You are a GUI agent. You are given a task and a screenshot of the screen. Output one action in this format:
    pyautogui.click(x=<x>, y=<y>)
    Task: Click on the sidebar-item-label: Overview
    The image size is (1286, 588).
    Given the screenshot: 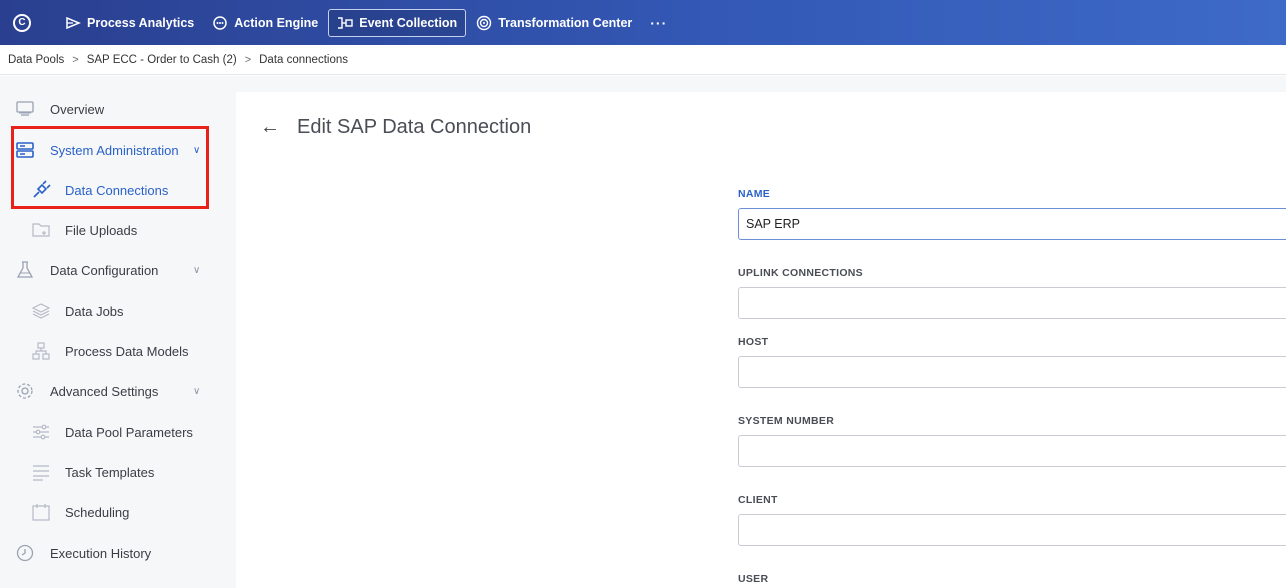 What is the action you would take?
    pyautogui.click(x=77, y=109)
    